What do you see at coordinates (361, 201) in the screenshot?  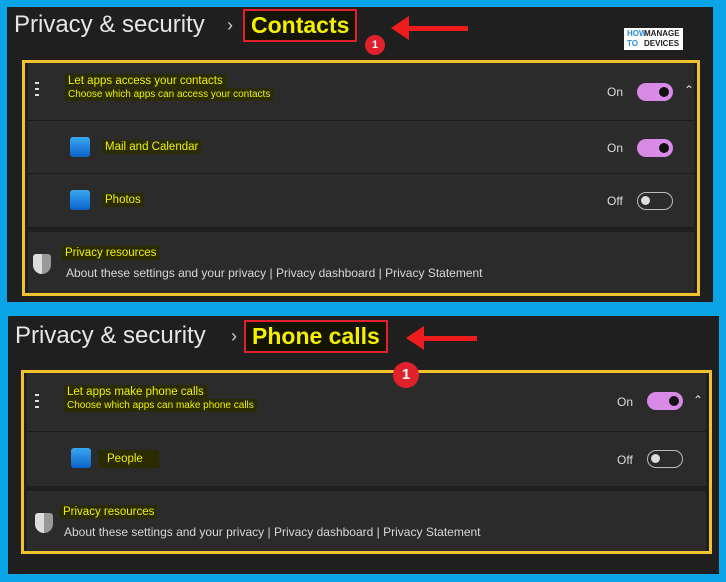 I see `app-row: Photos Off` at bounding box center [361, 201].